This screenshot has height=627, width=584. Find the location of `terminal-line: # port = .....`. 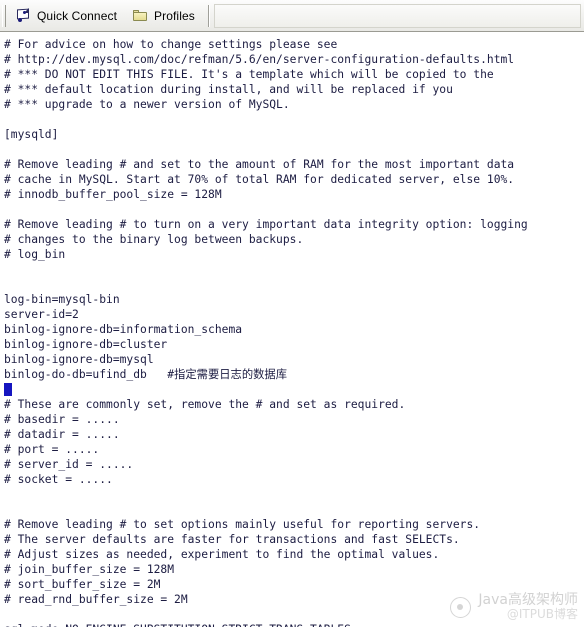

terminal-line: # port = ..... is located at coordinates (52, 449).